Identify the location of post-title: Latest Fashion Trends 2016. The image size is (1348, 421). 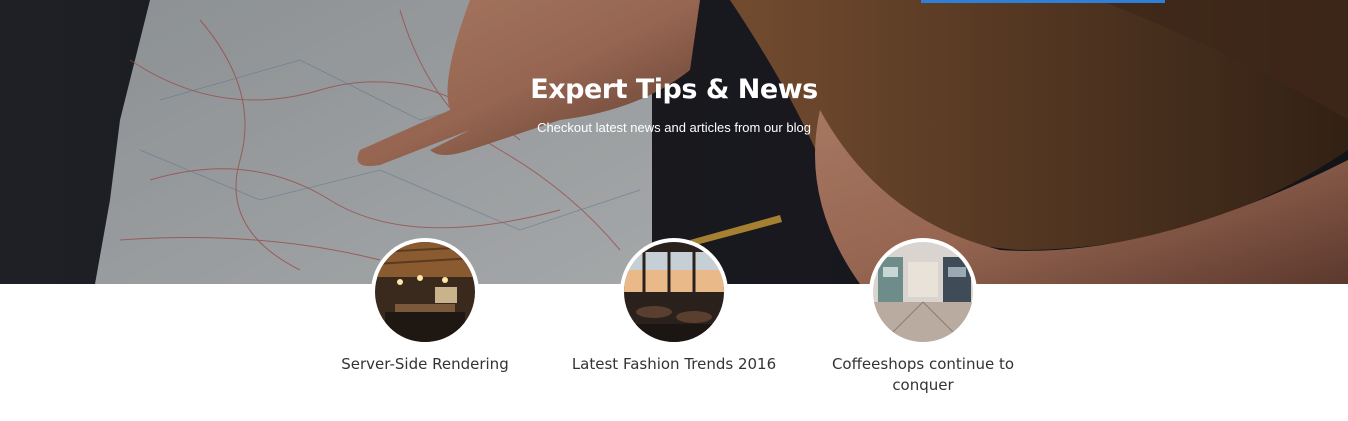
(674, 364).